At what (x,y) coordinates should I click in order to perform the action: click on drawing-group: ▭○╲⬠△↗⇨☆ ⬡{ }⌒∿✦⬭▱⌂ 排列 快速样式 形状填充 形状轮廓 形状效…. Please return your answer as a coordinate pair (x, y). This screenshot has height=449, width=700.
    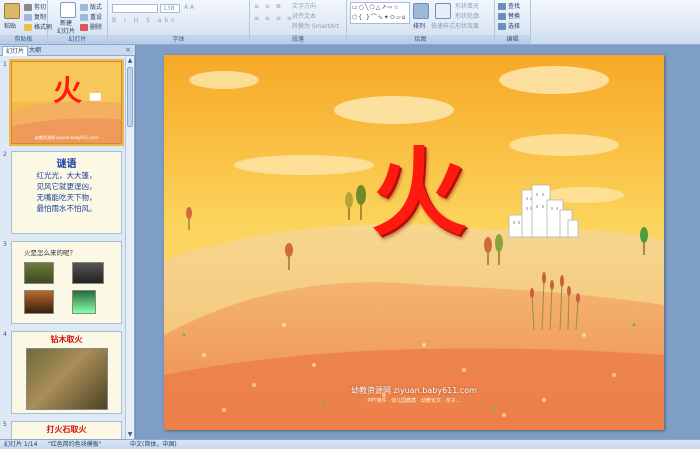
    Looking at the image, I should click on (421, 22).